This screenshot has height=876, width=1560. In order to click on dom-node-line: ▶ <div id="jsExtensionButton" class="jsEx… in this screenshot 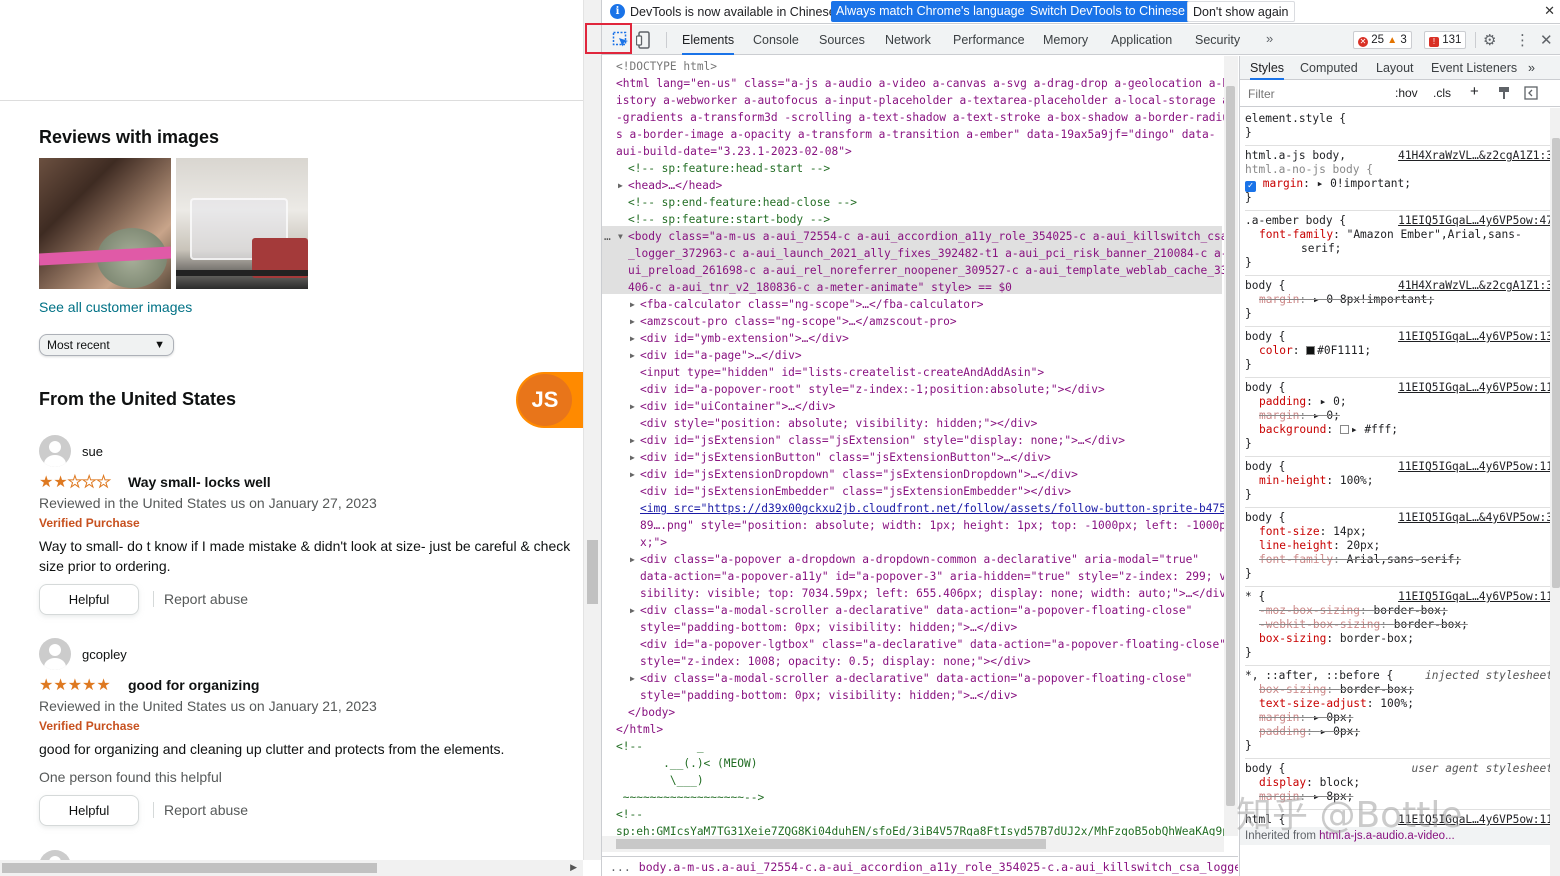, I will do `click(840, 457)`.